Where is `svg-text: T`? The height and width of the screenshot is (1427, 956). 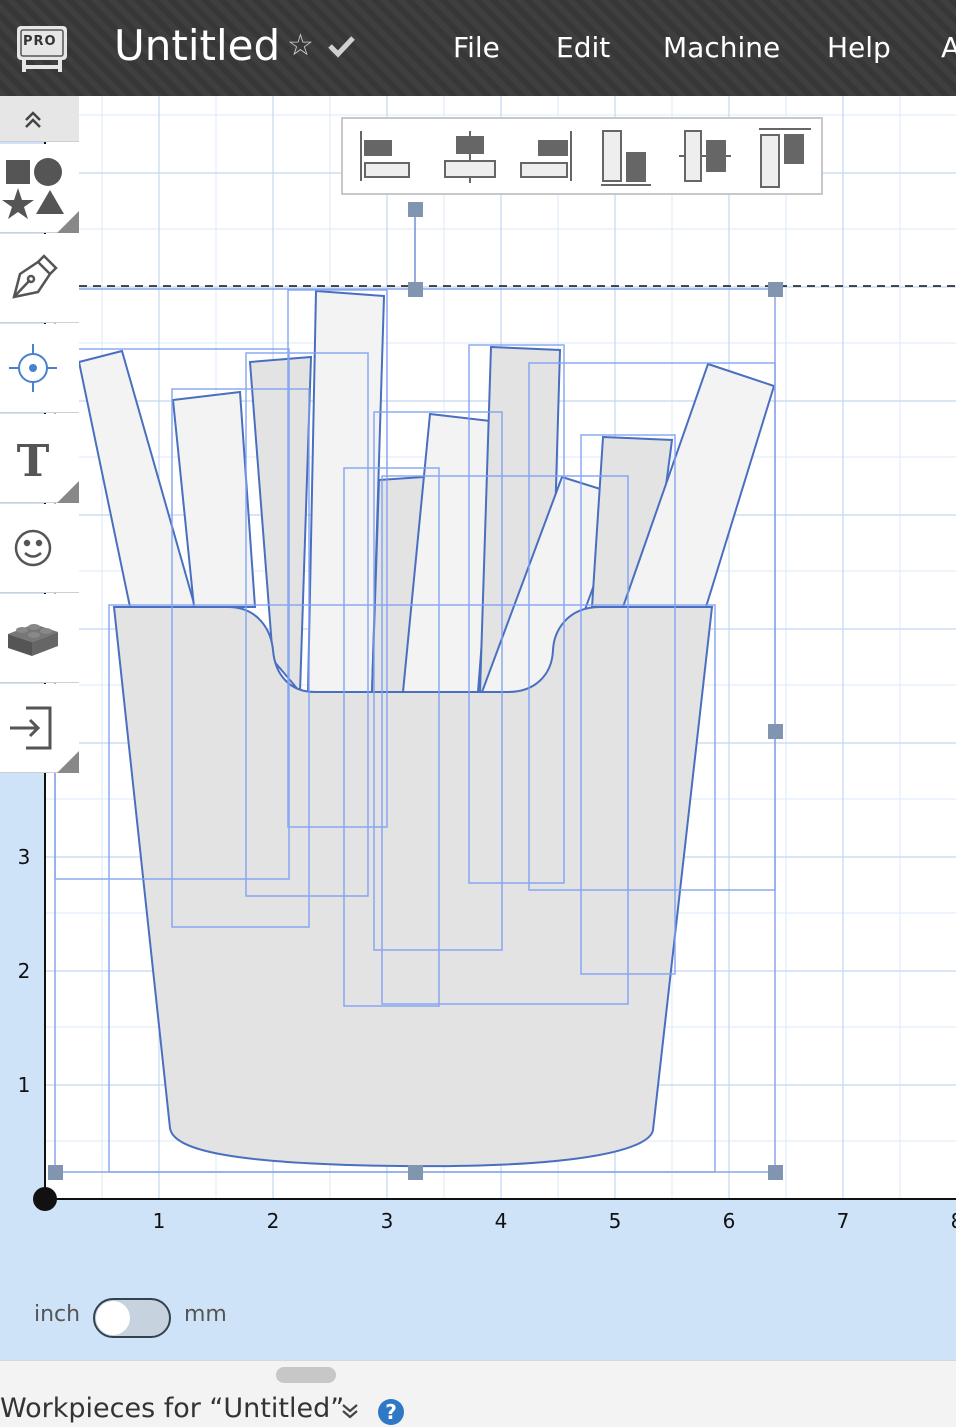 svg-text: T is located at coordinates (33, 461).